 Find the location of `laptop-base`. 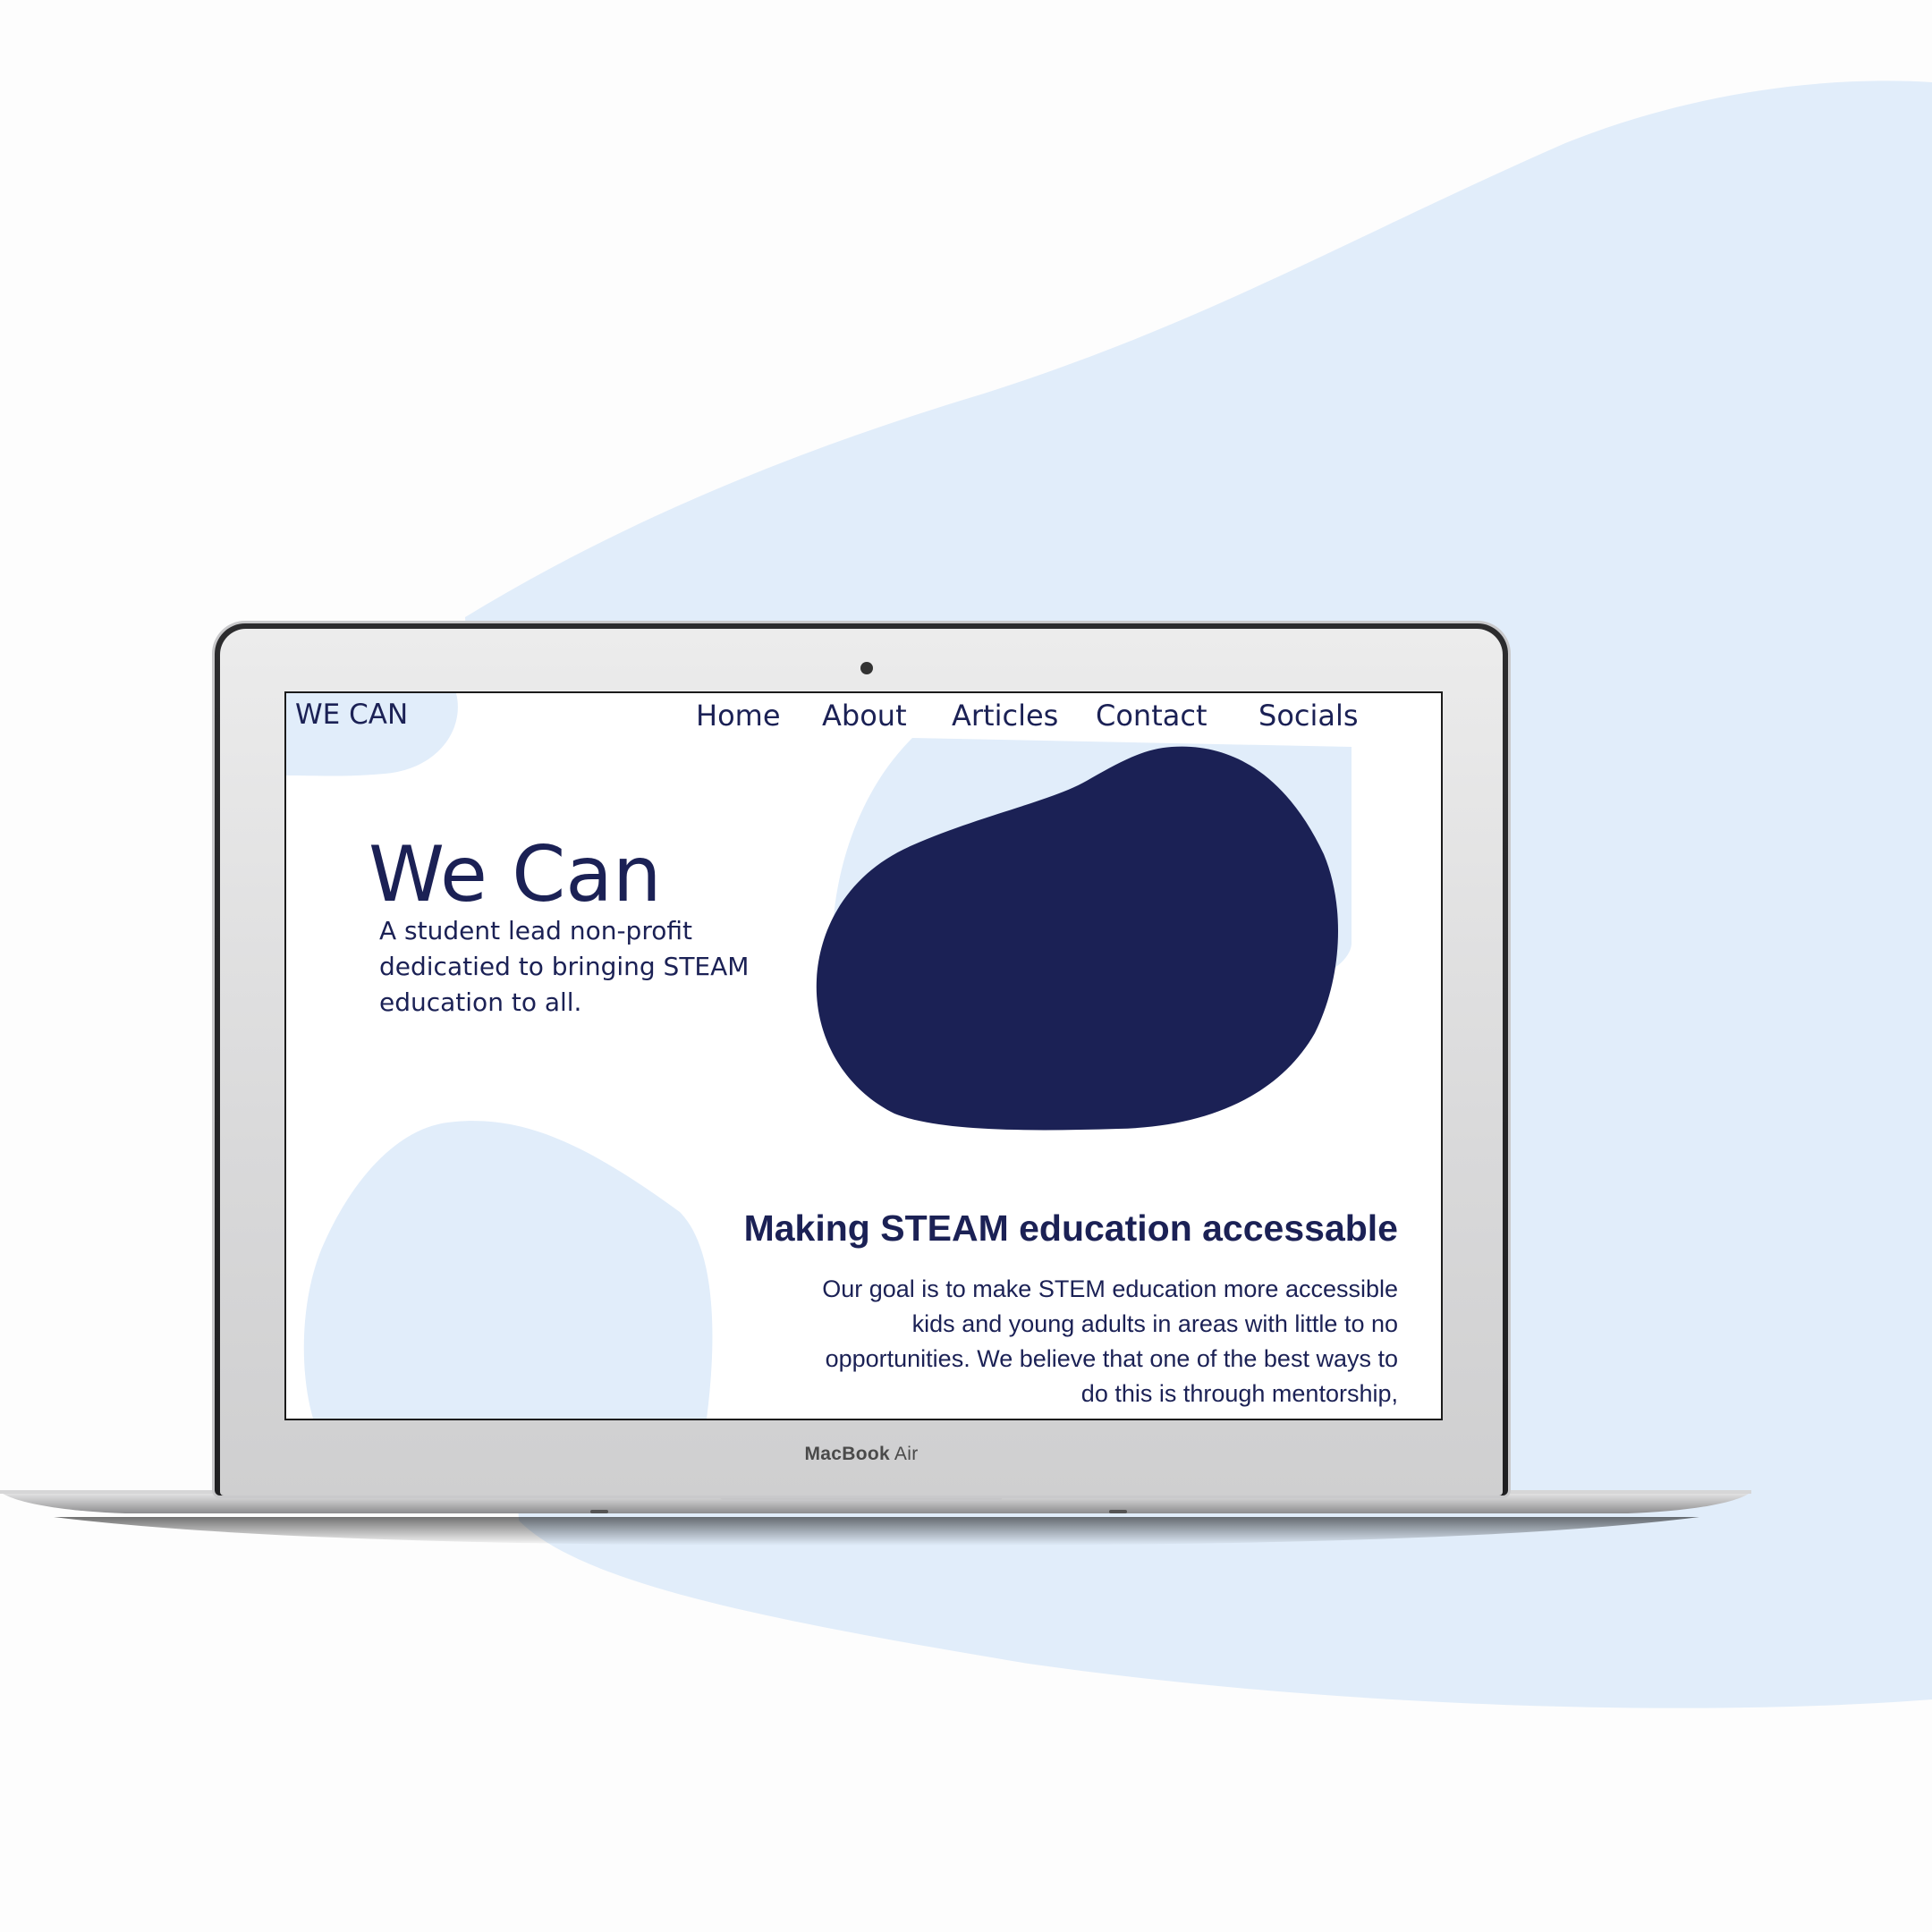

laptop-base is located at coordinates (875, 1518).